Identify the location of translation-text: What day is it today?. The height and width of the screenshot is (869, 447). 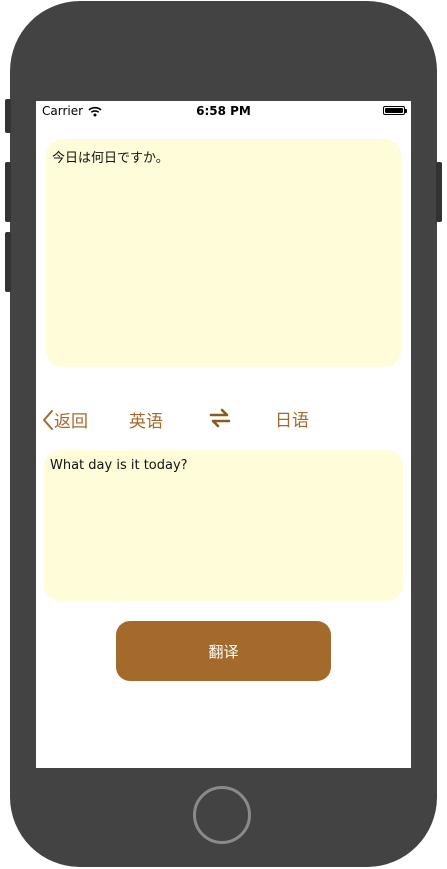
(119, 465).